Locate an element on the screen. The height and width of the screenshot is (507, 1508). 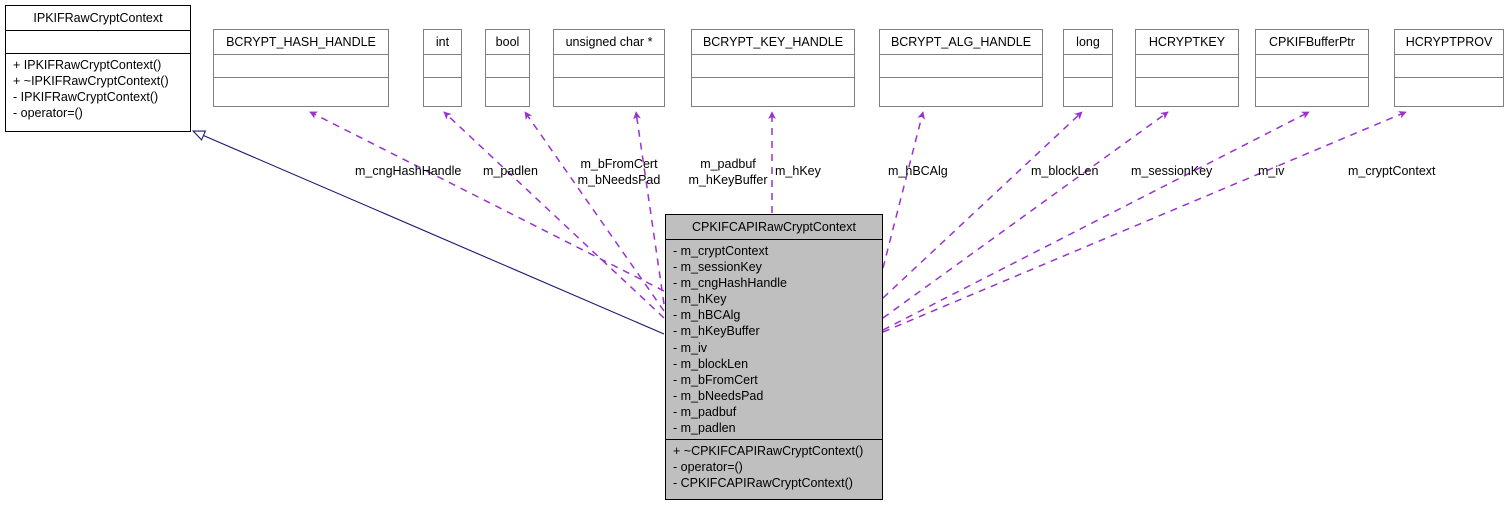
class-box-HCRYPTKEY: HCRYPTKEY is located at coordinates (1187, 68).